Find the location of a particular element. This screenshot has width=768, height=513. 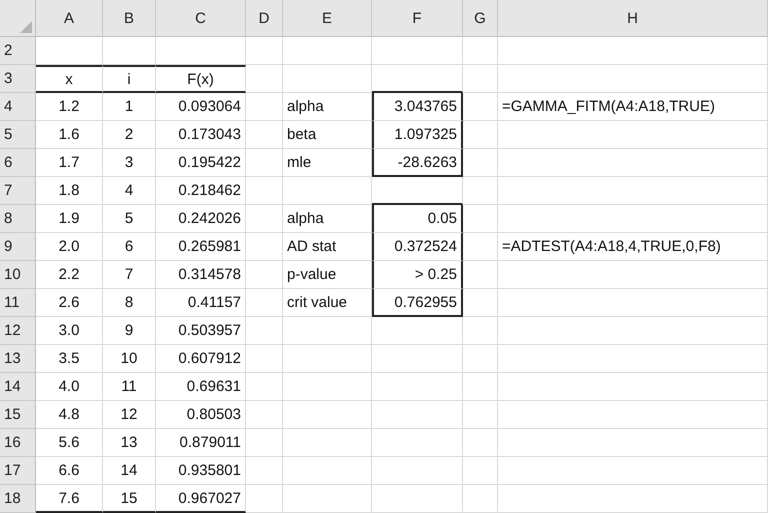

table-cell: 0.503957 is located at coordinates (201, 331).